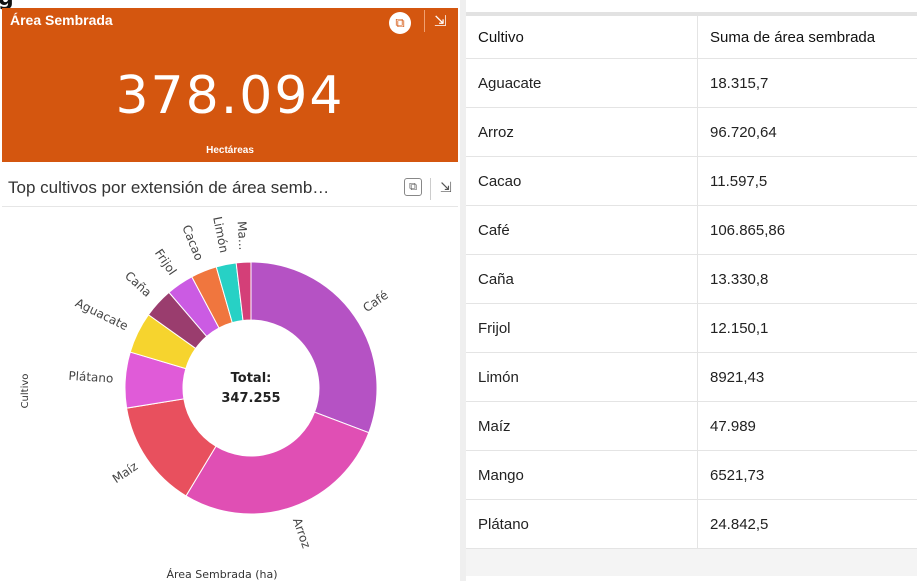  I want to click on cell-area: 13.330,8, so click(807, 279).